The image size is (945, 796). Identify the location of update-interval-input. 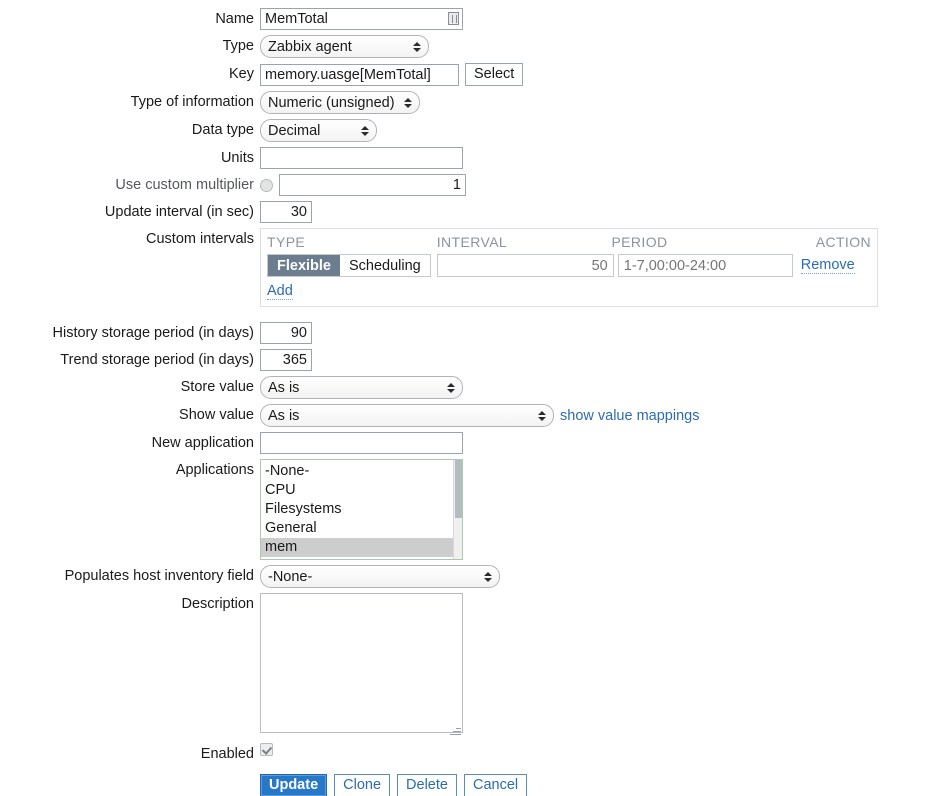
(286, 212).